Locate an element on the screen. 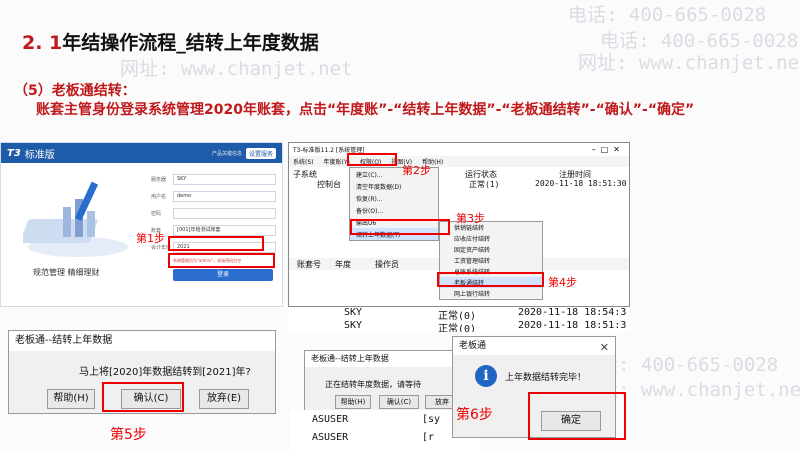 This screenshot has height=450, width=800. brand-logo: T3 is located at coordinates (14, 153).